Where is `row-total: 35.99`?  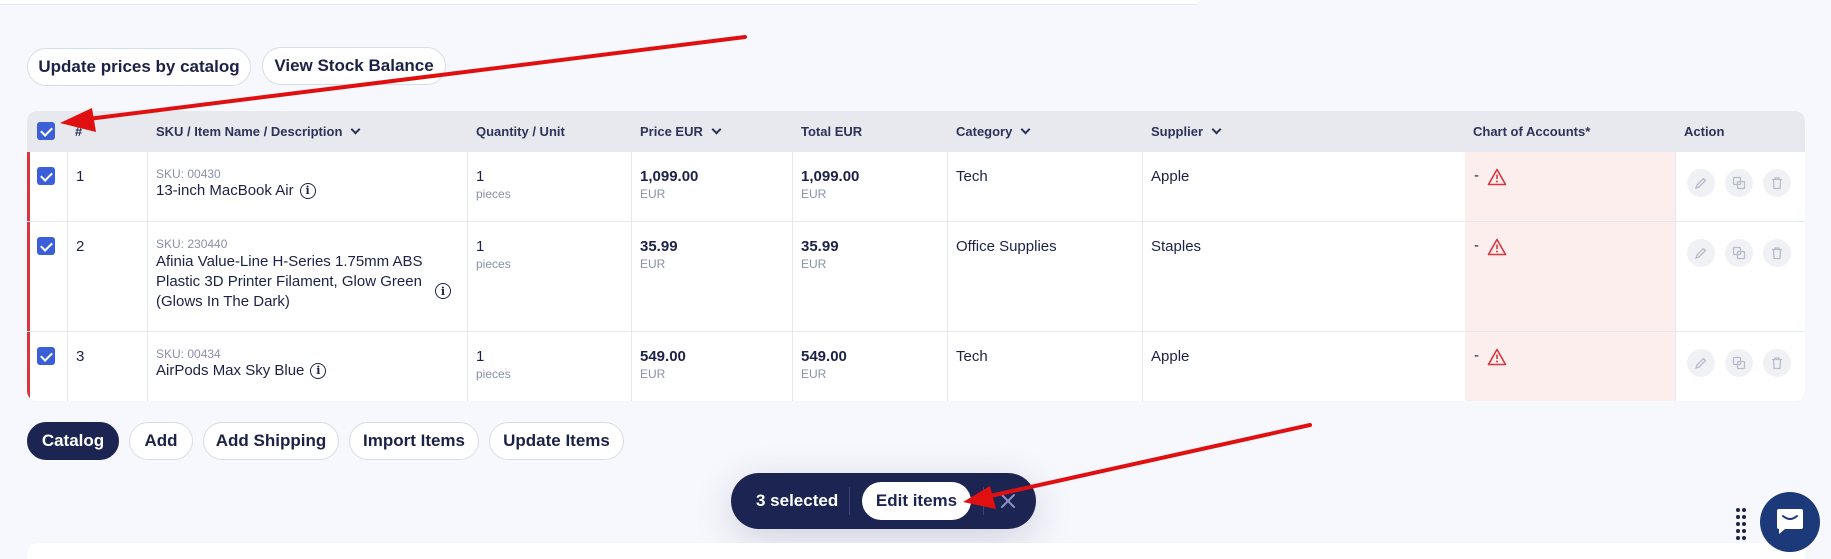 row-total: 35.99 is located at coordinates (820, 246).